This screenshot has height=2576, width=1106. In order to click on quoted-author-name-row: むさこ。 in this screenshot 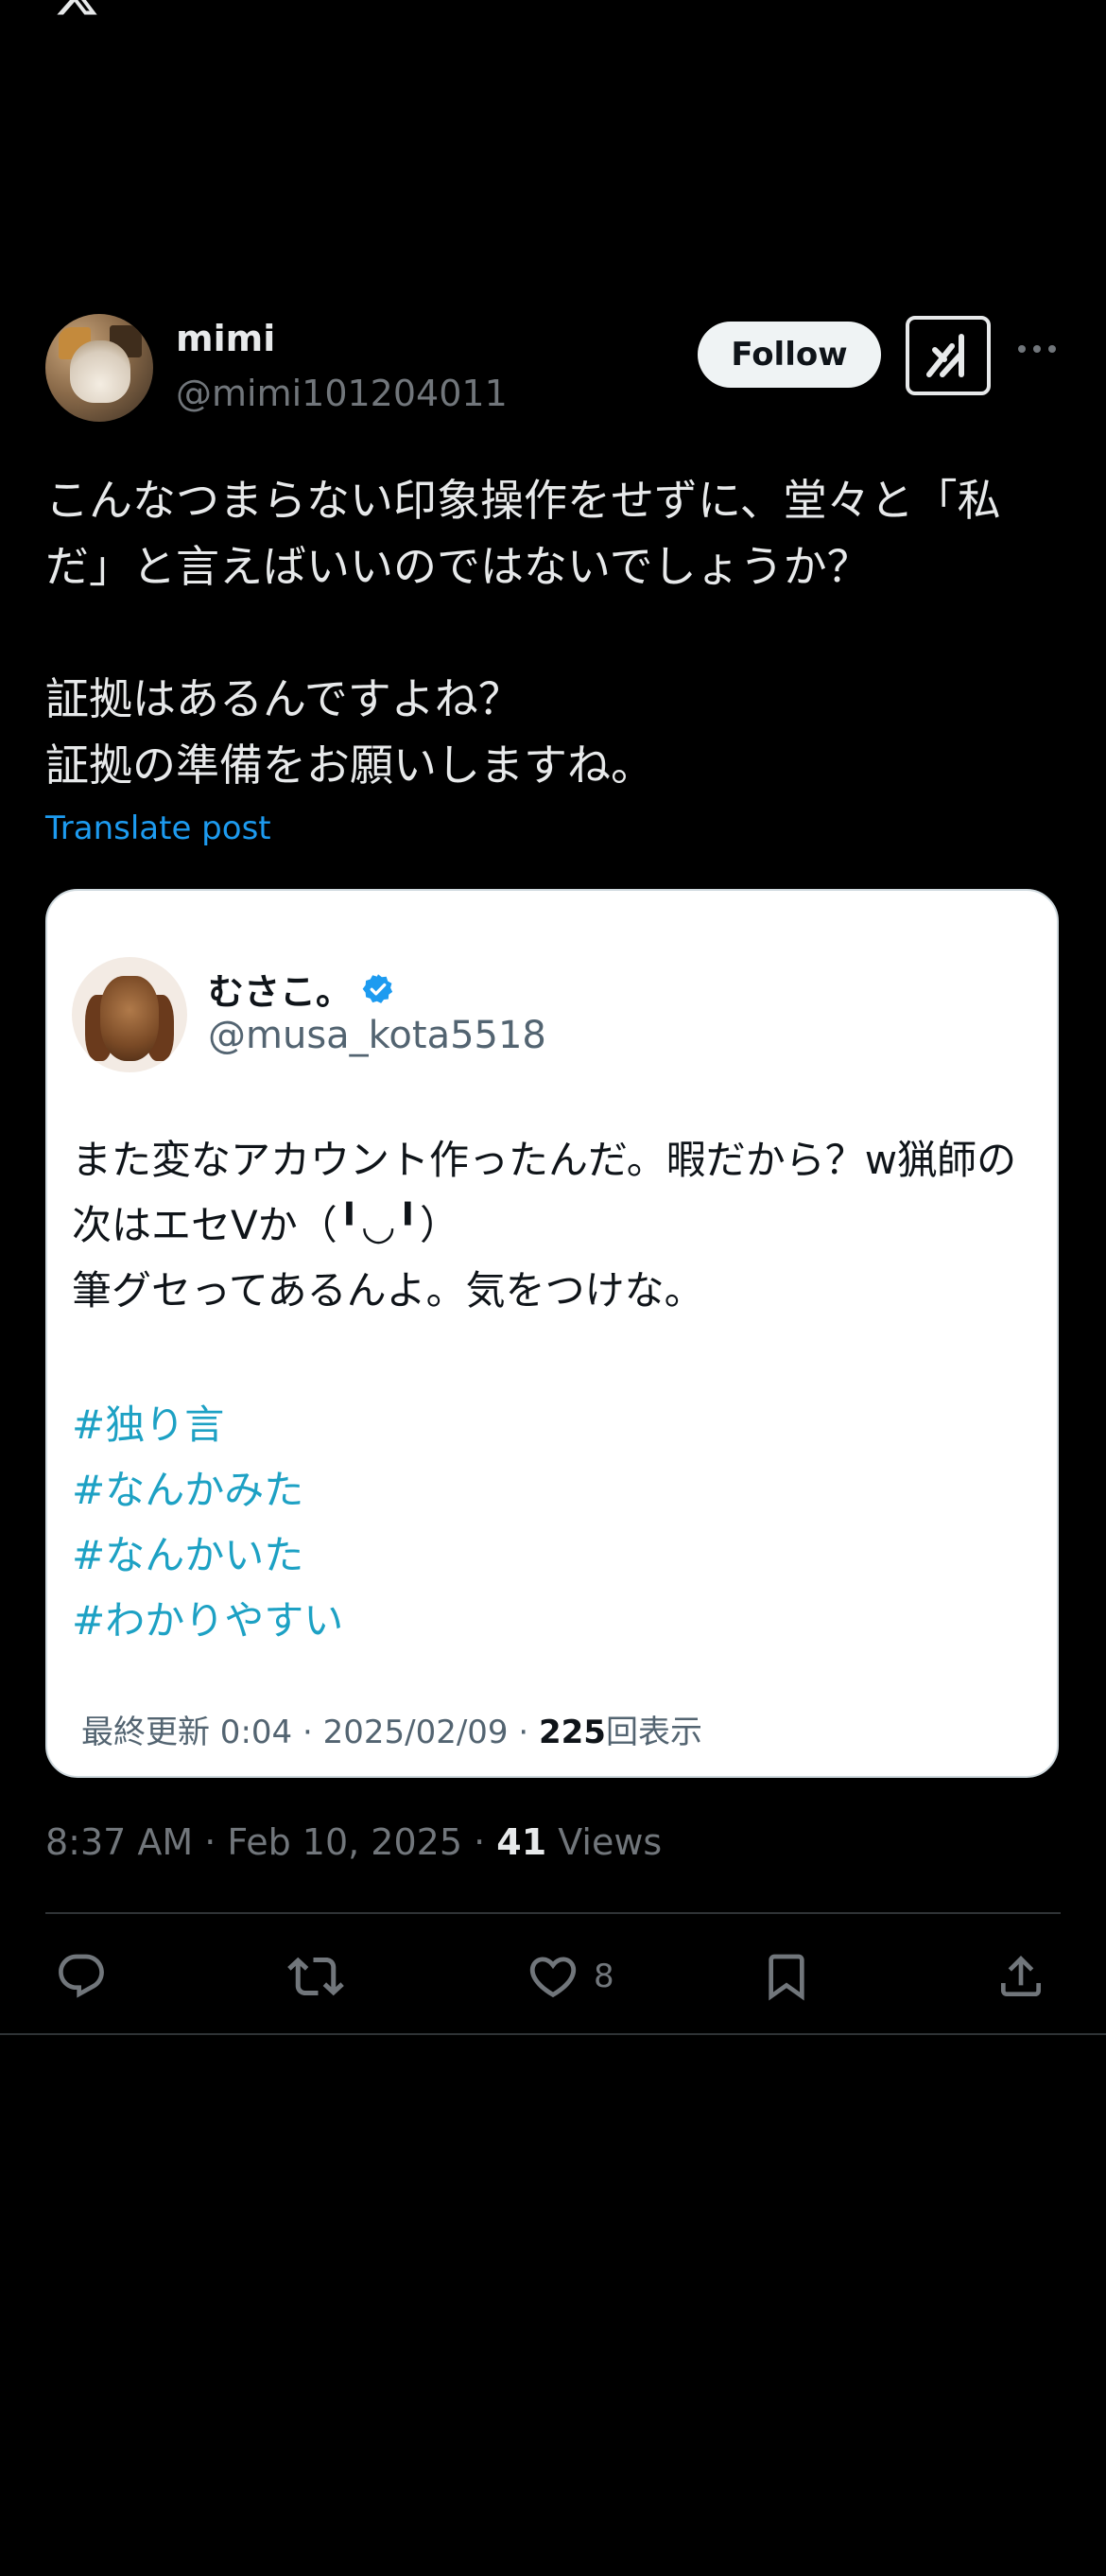, I will do `click(301, 989)`.